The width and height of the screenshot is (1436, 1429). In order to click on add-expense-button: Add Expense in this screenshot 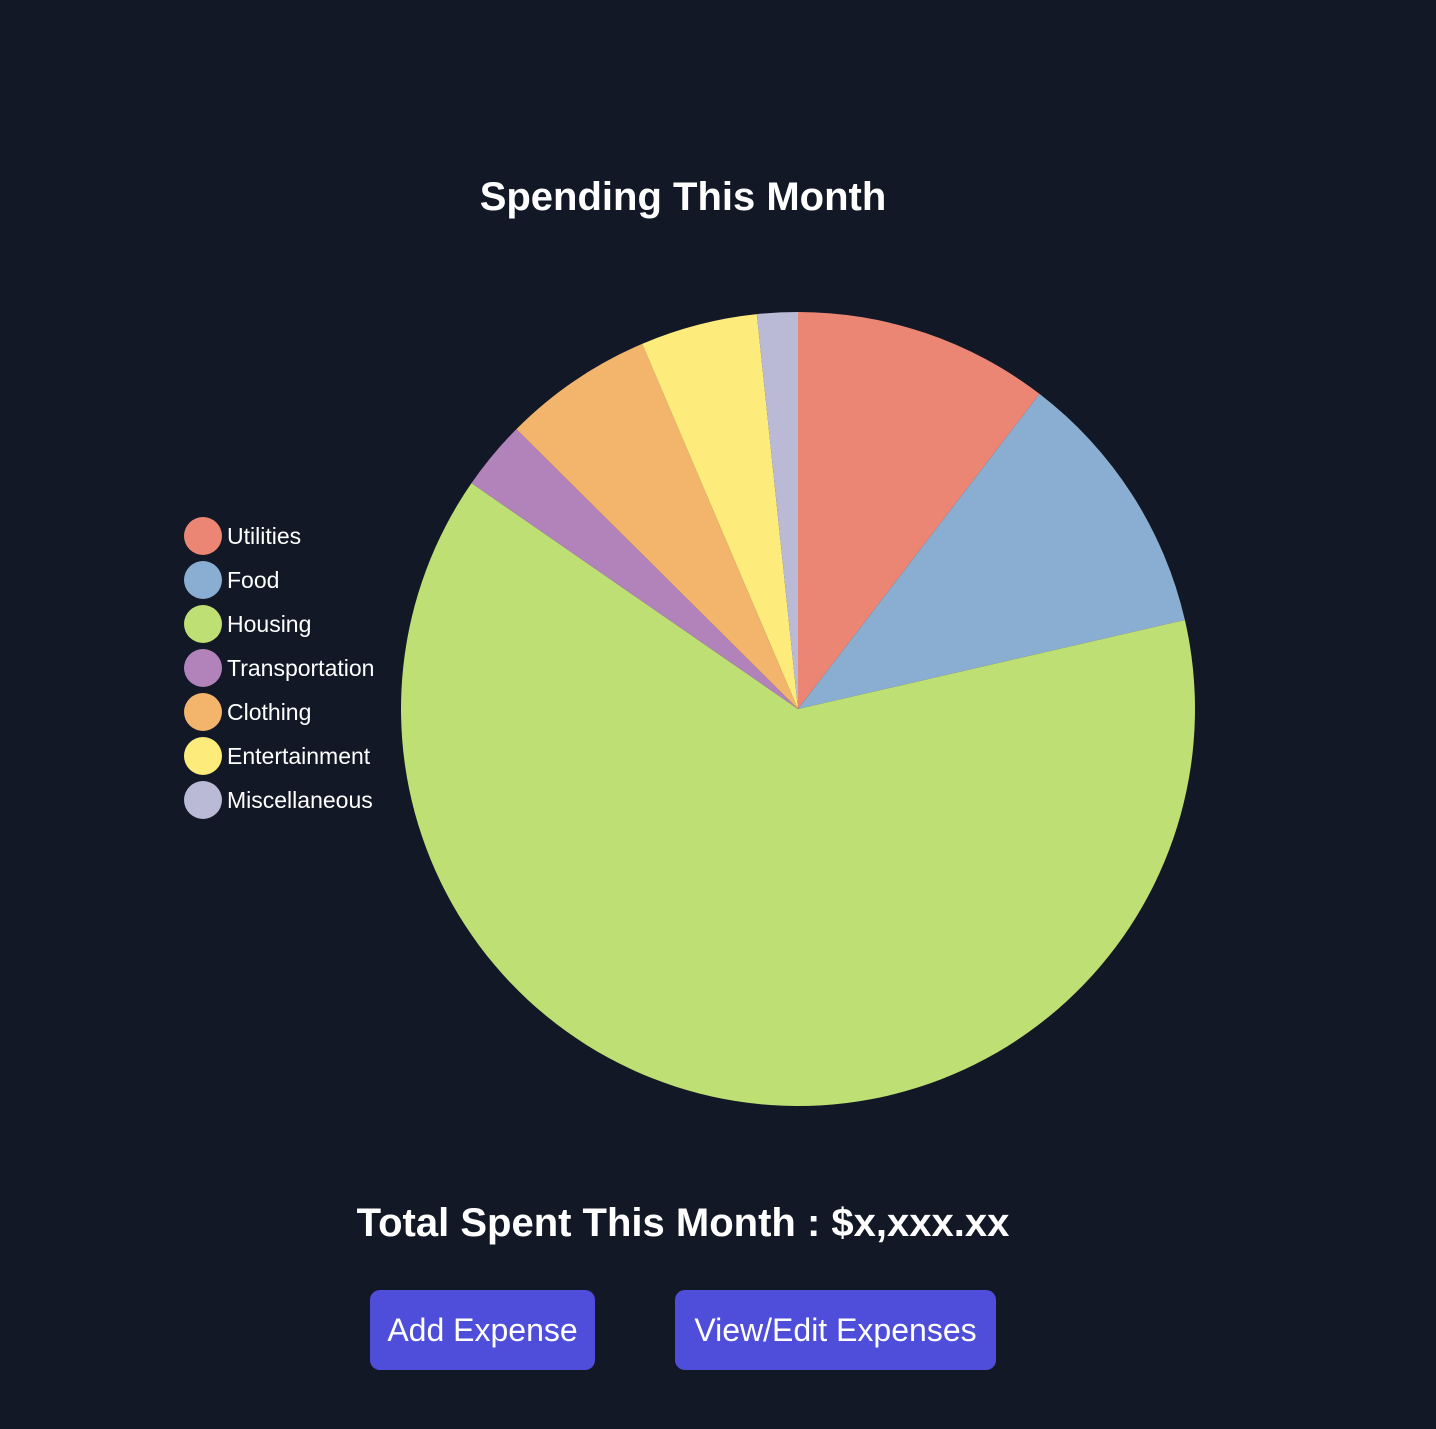, I will do `click(482, 1330)`.